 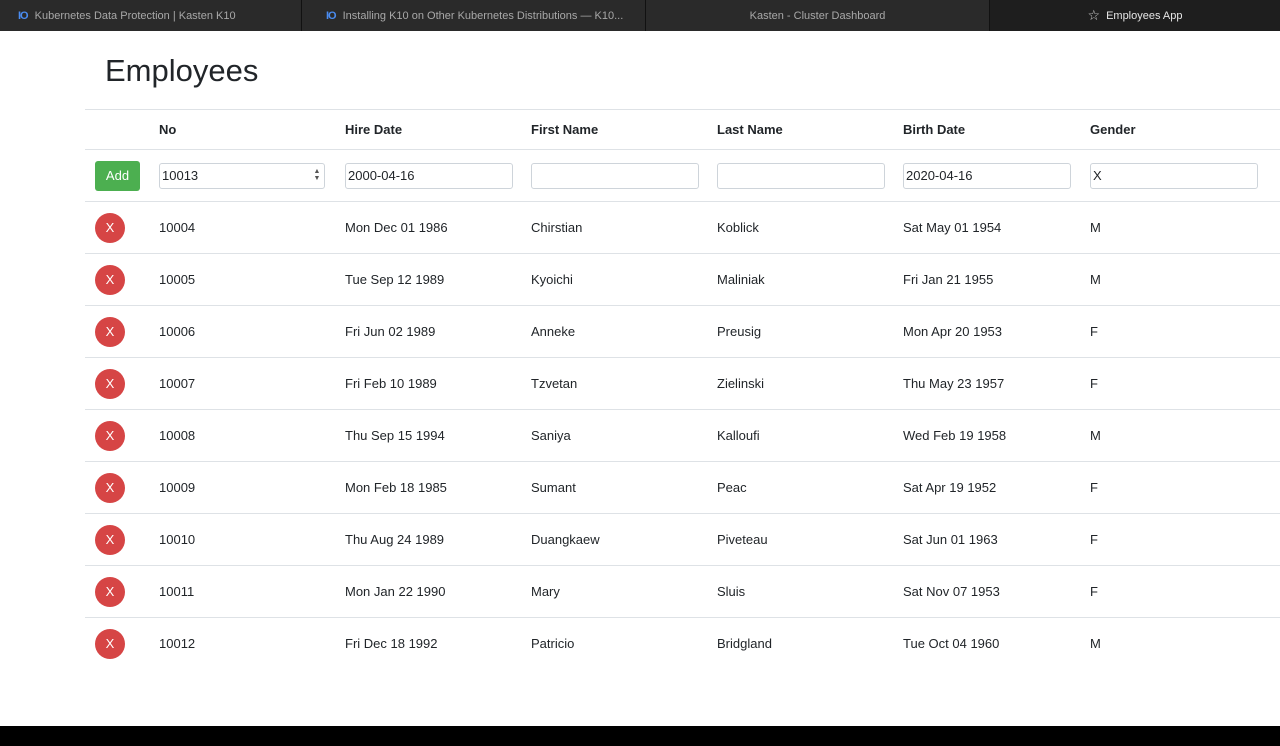 I want to click on hire-date-cell: Tue Sep 12 1989, so click(x=395, y=279).